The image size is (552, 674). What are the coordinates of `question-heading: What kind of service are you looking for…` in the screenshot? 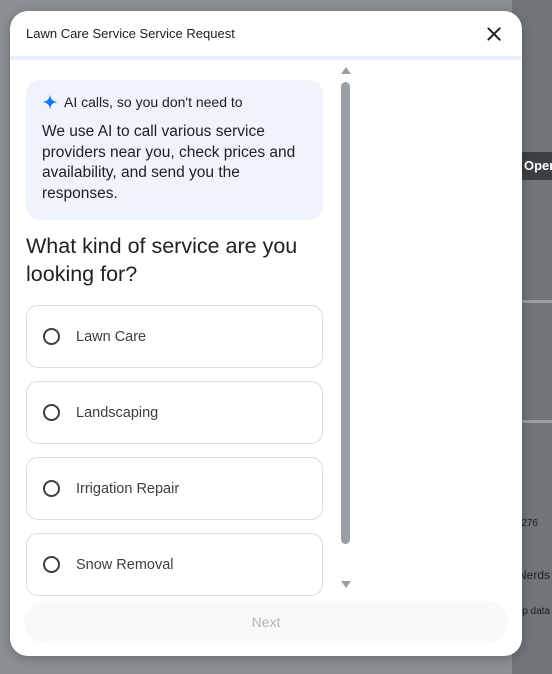 It's located at (162, 260).